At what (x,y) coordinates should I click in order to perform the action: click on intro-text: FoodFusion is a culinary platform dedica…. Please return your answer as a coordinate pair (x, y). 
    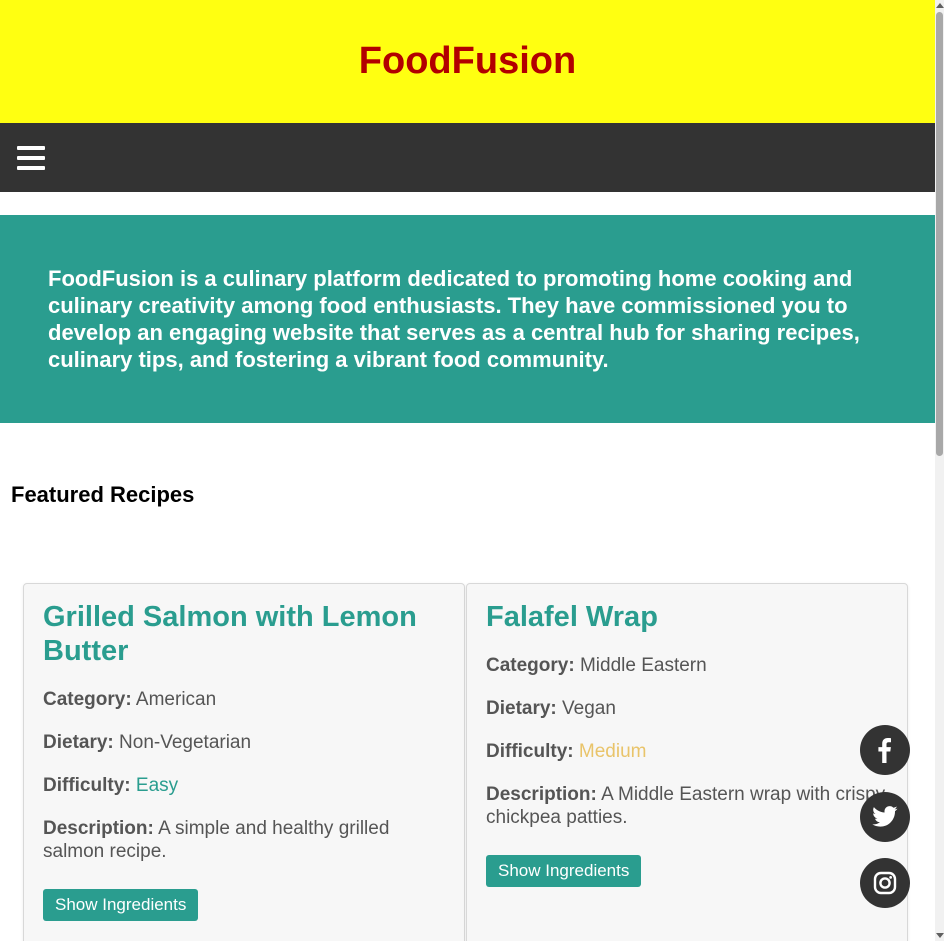
    Looking at the image, I should click on (454, 319).